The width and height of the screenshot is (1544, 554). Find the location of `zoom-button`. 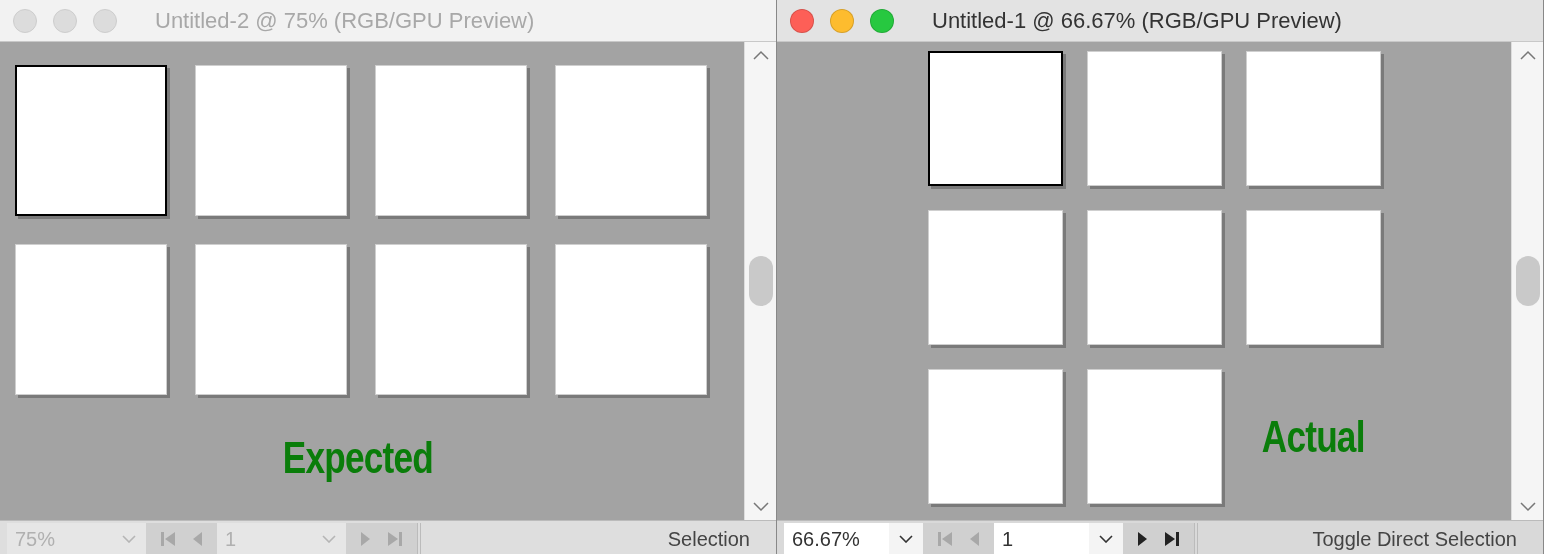

zoom-button is located at coordinates (105, 20).